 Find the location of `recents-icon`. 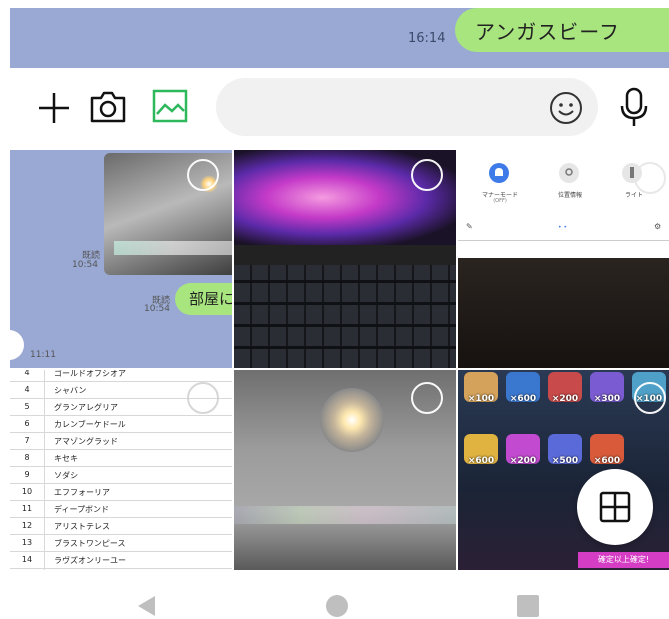

recents-icon is located at coordinates (528, 606).